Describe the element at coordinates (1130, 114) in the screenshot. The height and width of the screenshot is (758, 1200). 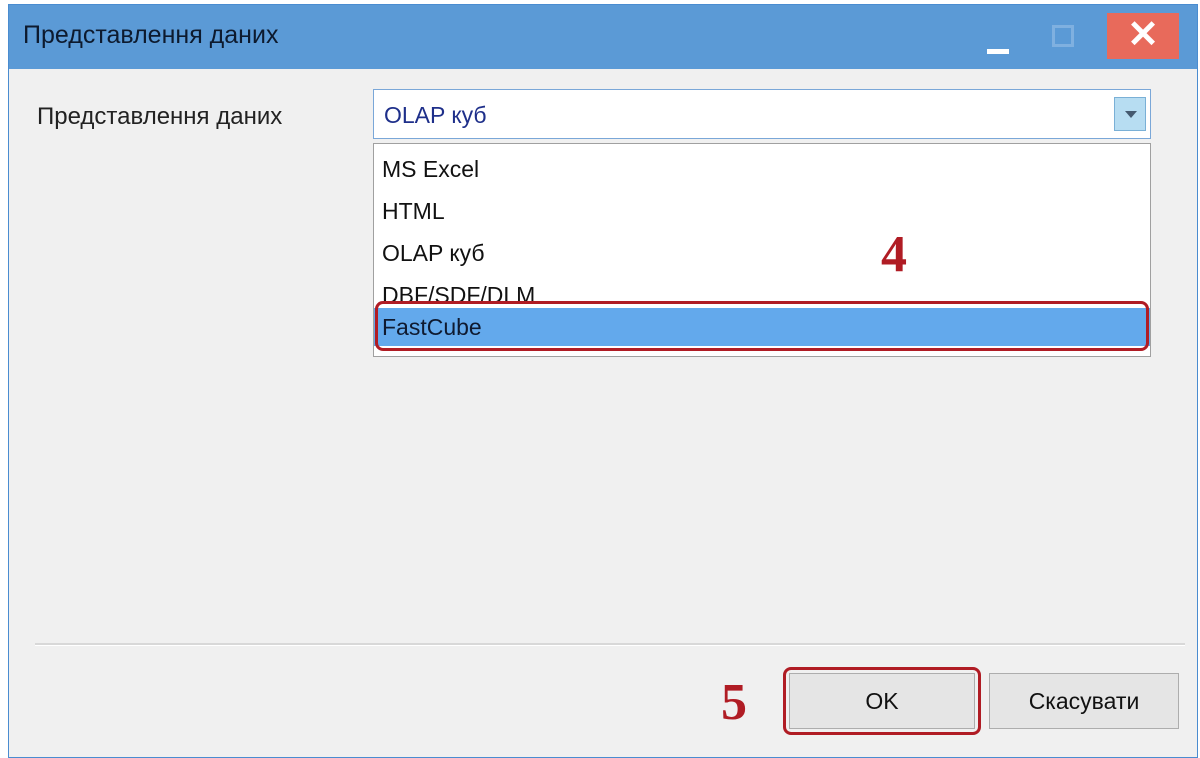
I see `chevron-down-icon` at that location.